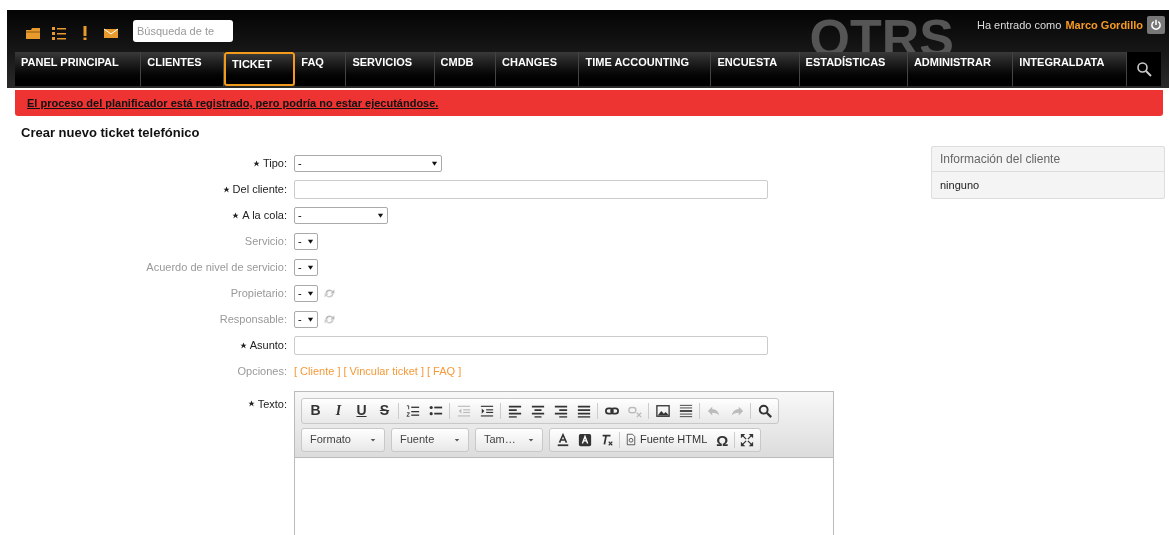 The height and width of the screenshot is (535, 1169). Describe the element at coordinates (631, 439) in the screenshot. I see `document-icon` at that location.